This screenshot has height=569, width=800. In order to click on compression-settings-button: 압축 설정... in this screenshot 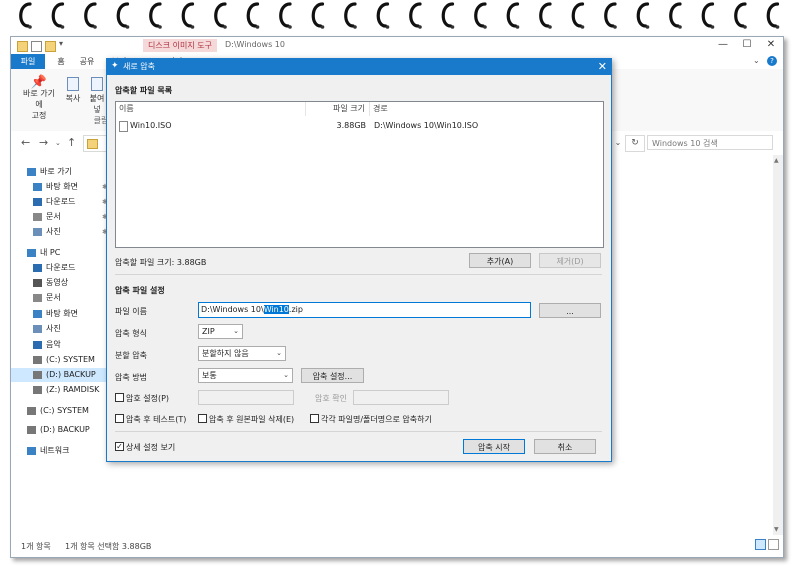, I will do `click(332, 375)`.